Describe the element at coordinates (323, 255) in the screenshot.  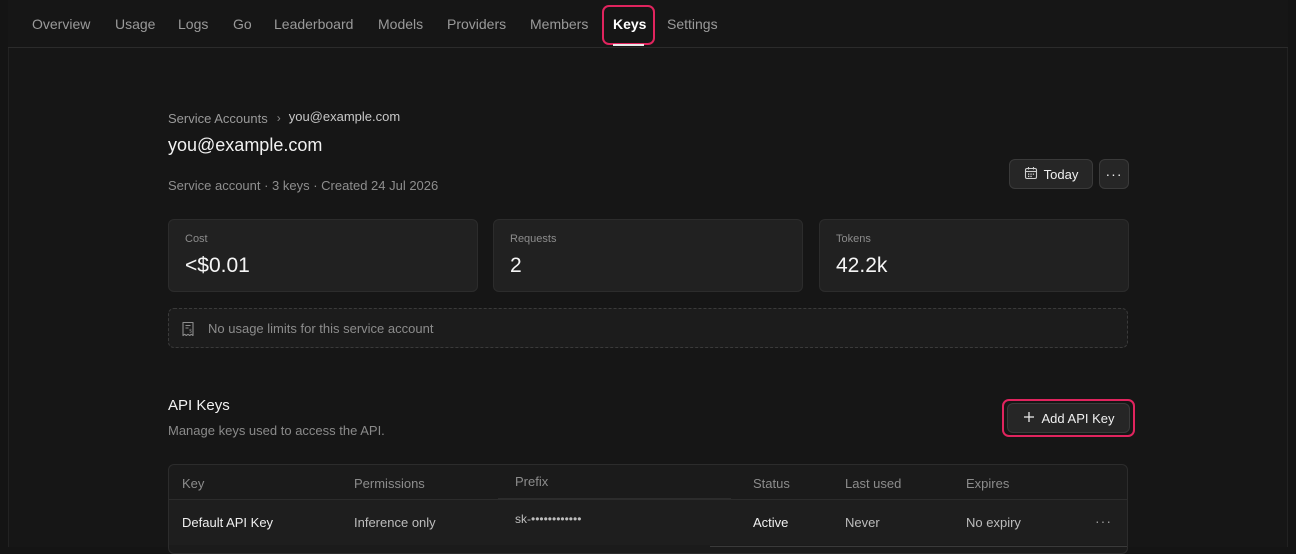
I see `stat-card-cost: Cost <$0.01` at that location.